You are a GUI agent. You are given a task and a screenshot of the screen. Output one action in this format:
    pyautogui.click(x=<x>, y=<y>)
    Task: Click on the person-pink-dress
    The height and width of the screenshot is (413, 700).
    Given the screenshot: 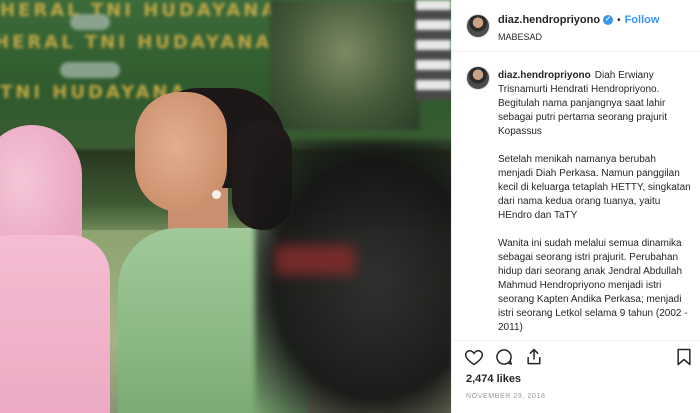 What is the action you would take?
    pyautogui.click(x=55, y=324)
    